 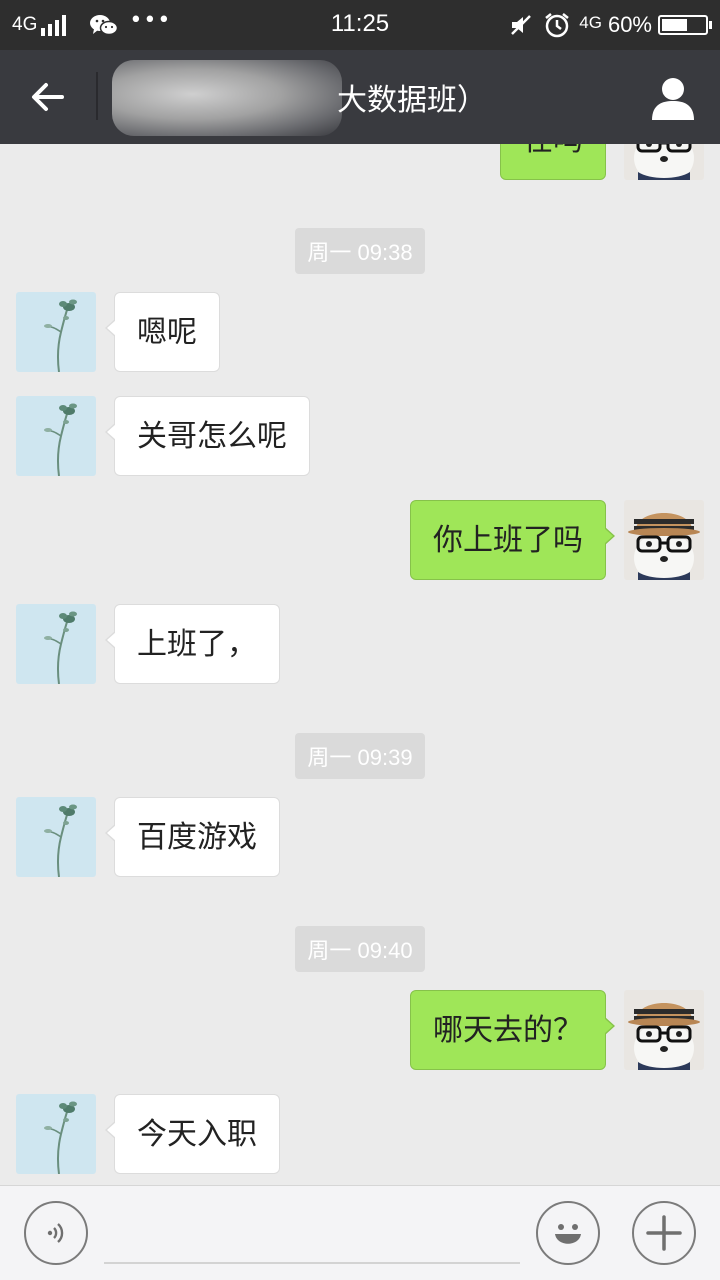 What do you see at coordinates (192, 644) in the screenshot?
I see `message-bubble-received: 上班了，` at bounding box center [192, 644].